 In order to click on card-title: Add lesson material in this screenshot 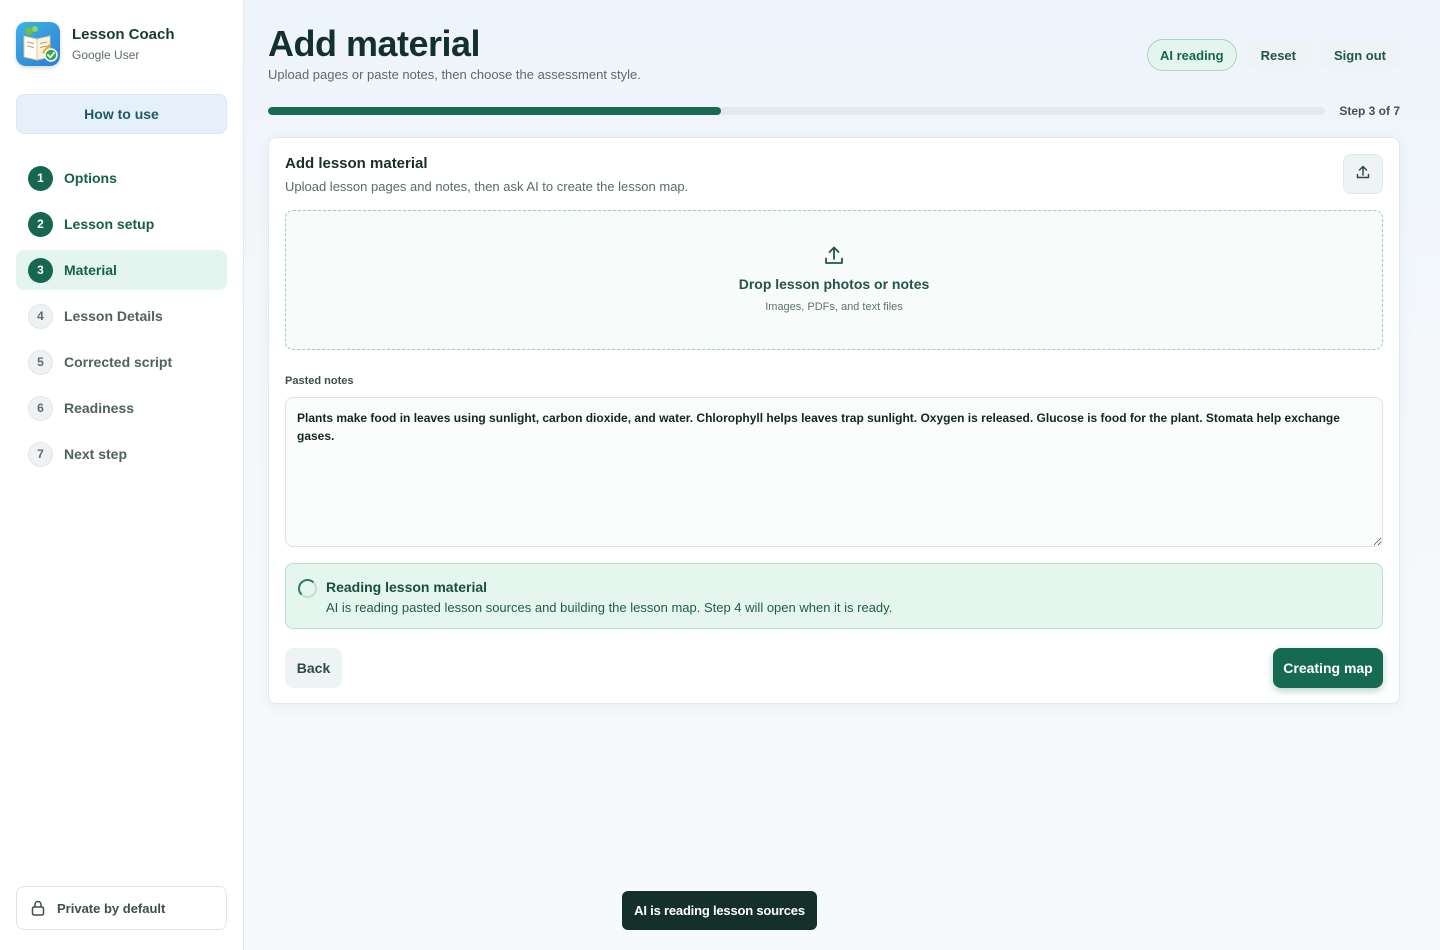, I will do `click(356, 163)`.